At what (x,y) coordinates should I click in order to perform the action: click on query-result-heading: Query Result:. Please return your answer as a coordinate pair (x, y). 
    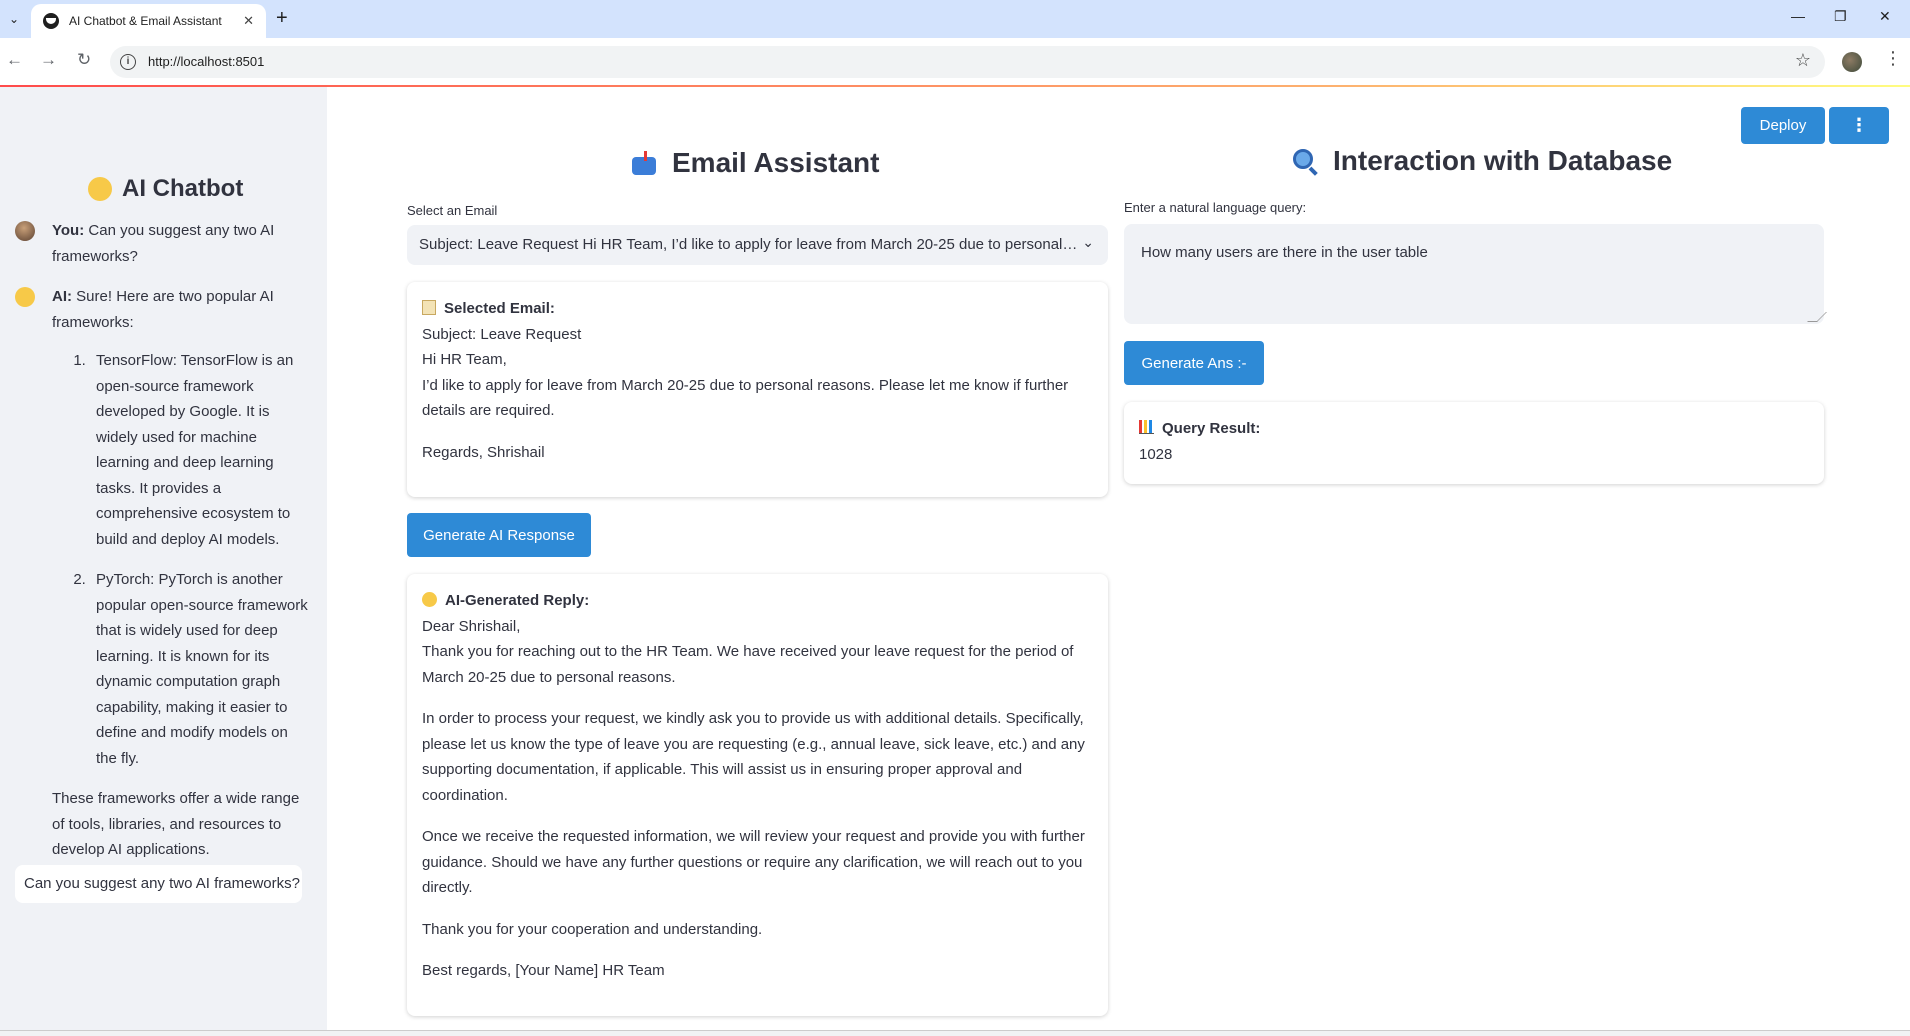
    Looking at the image, I should click on (1211, 428).